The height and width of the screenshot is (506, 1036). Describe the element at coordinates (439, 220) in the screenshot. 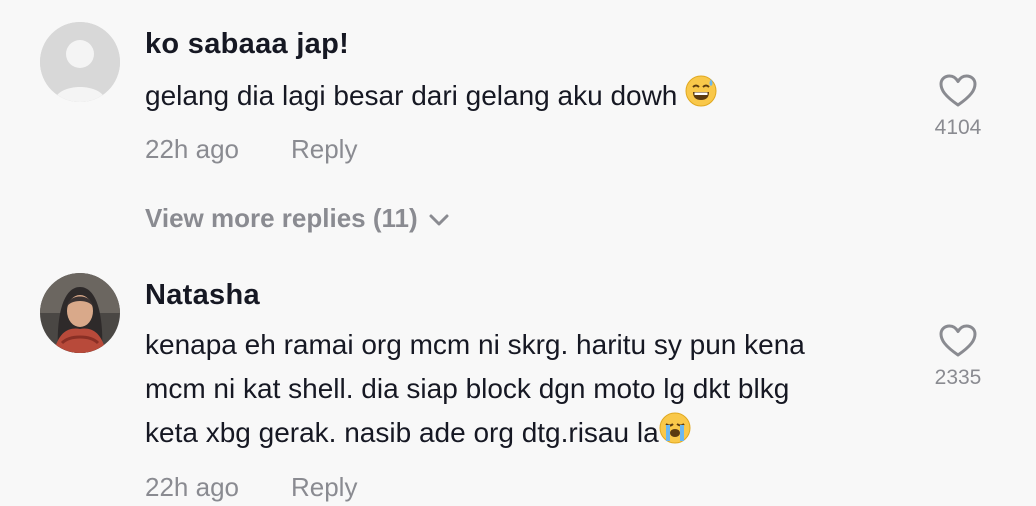

I see `chevron-down-icon` at that location.